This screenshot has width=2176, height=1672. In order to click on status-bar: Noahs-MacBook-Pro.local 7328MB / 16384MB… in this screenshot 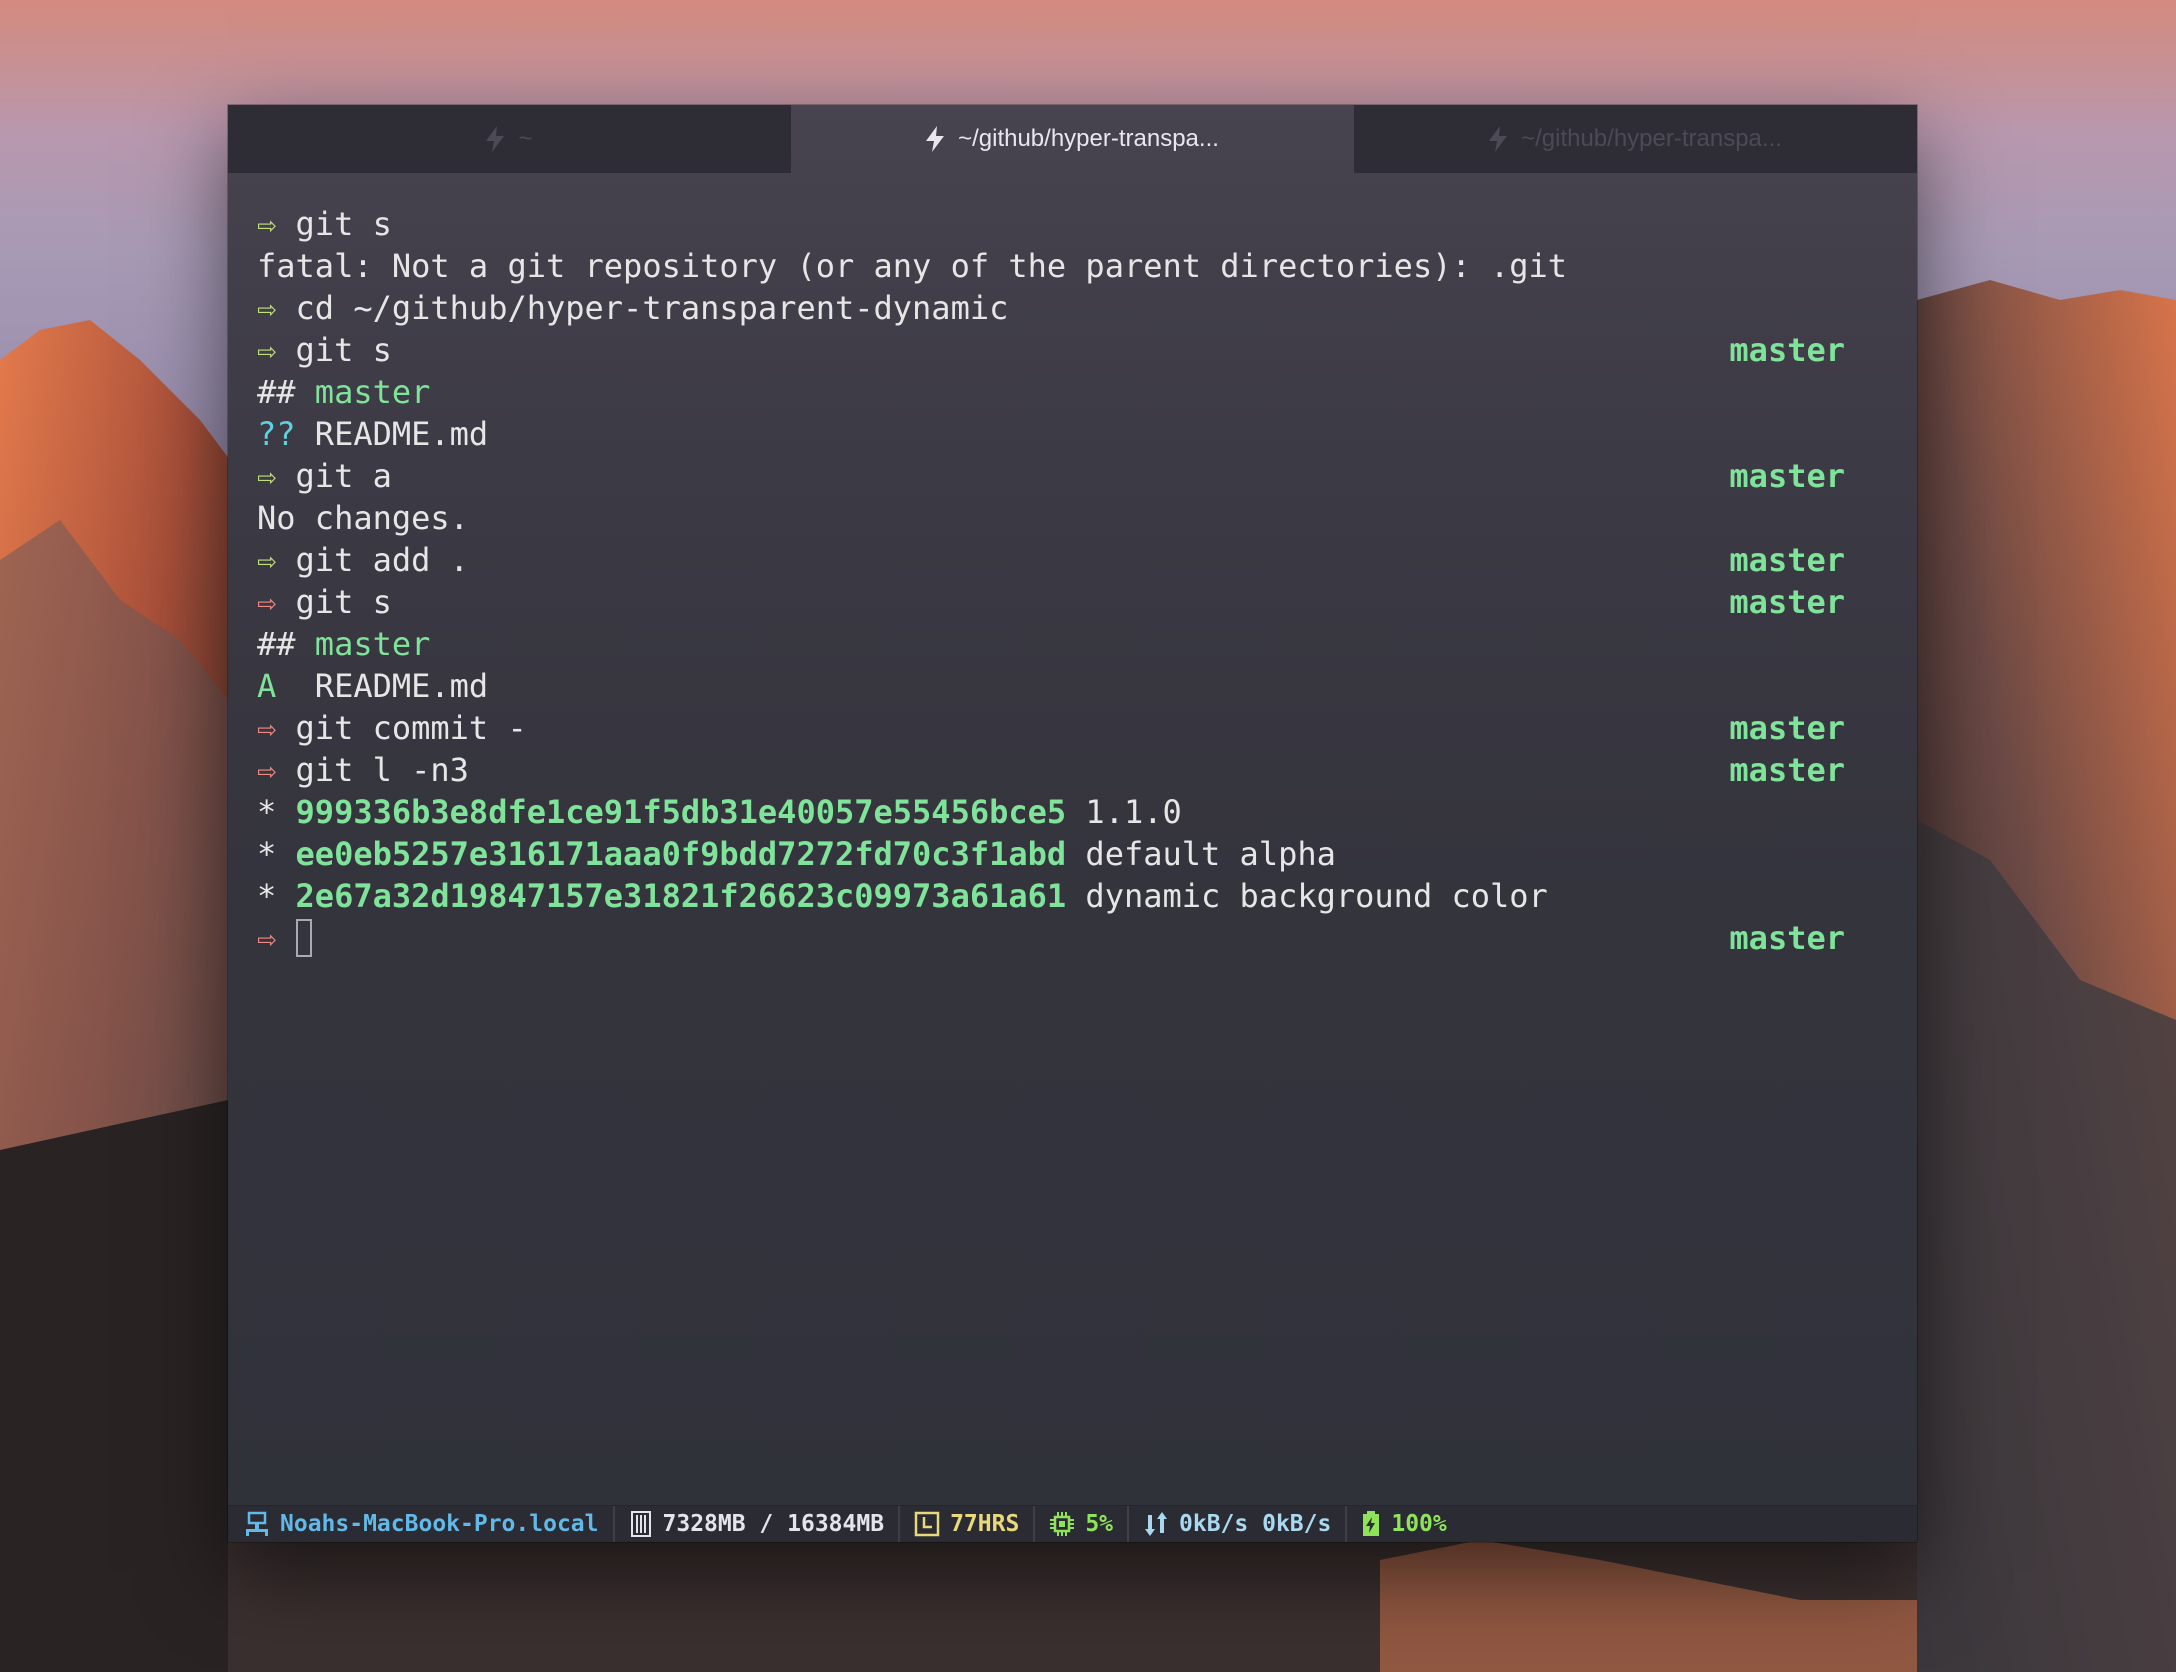, I will do `click(1072, 1523)`.